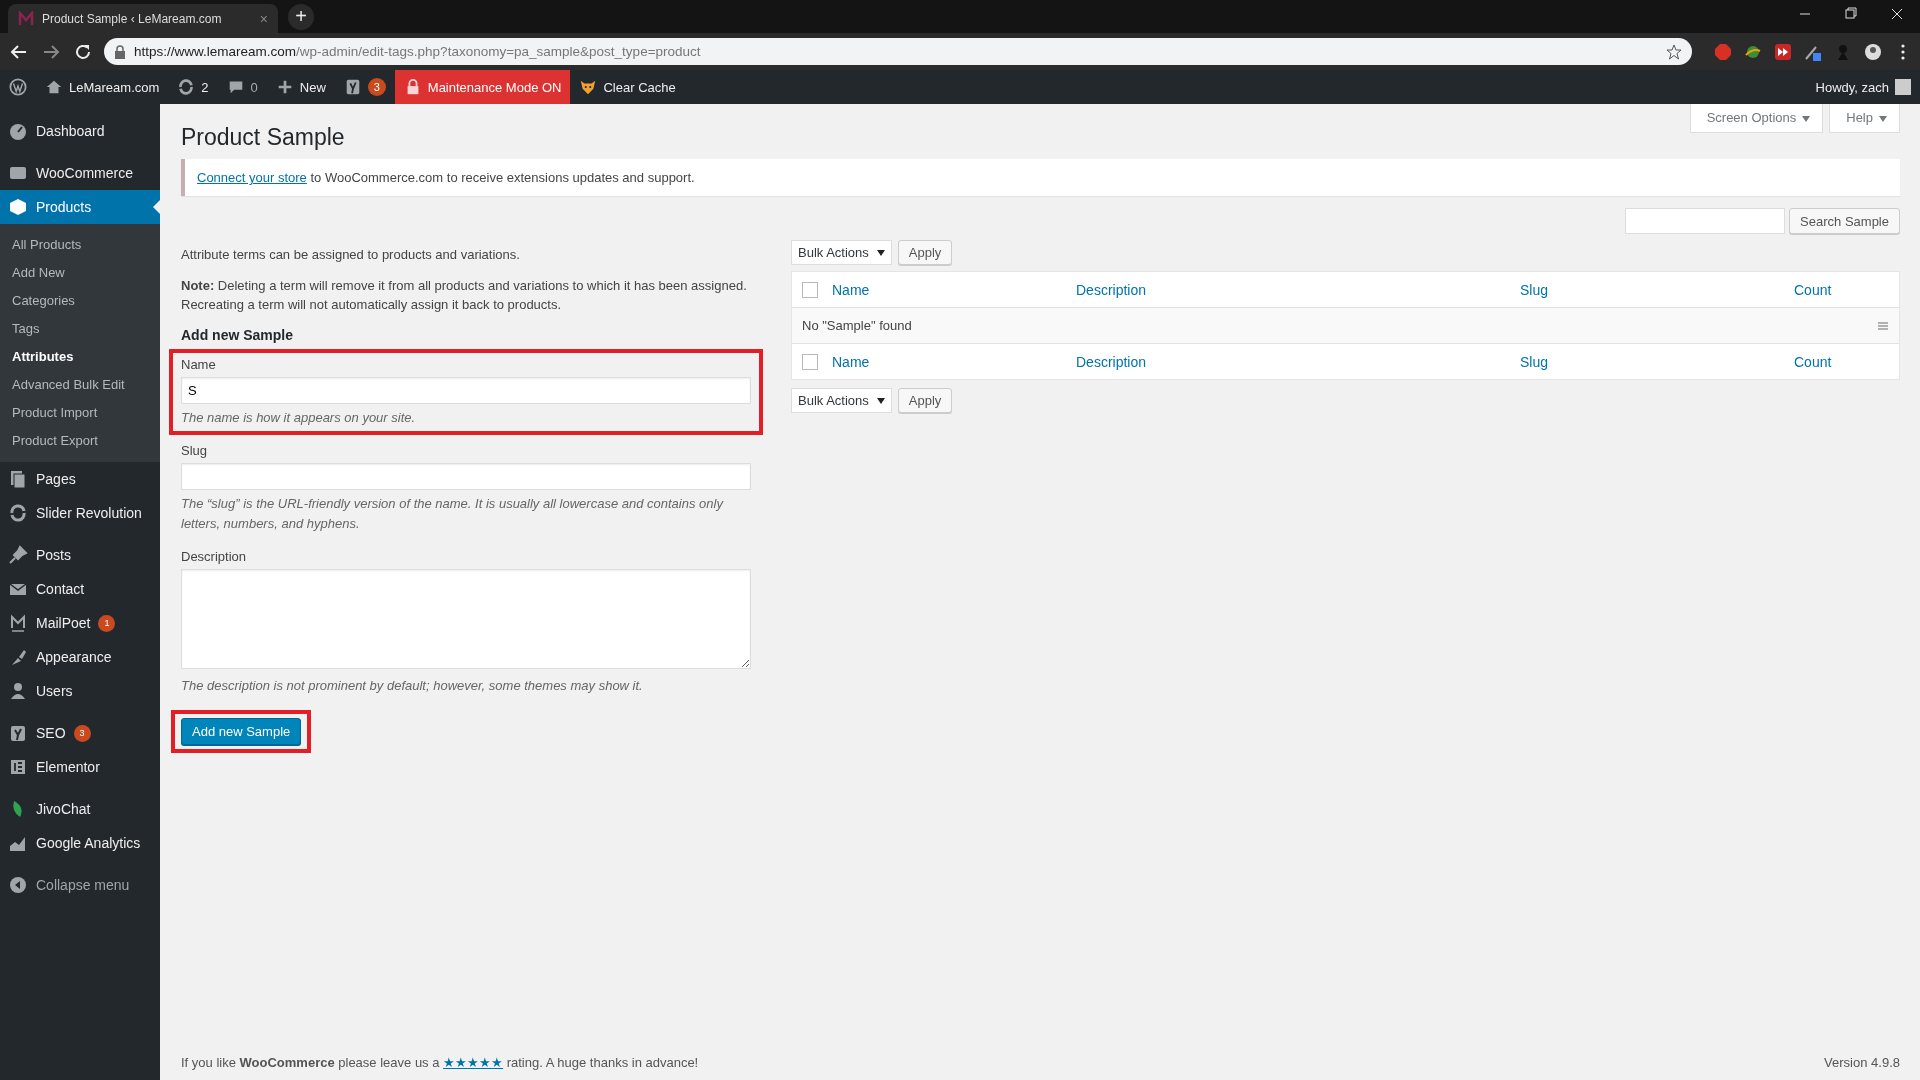 Image resolution: width=1920 pixels, height=1080 pixels. What do you see at coordinates (898, 51) in the screenshot?
I see `address-bar: https://www.lemaream.com/wp-admin/edit-tags.php?taxonomy=pa_sample&post_type=product` at bounding box center [898, 51].